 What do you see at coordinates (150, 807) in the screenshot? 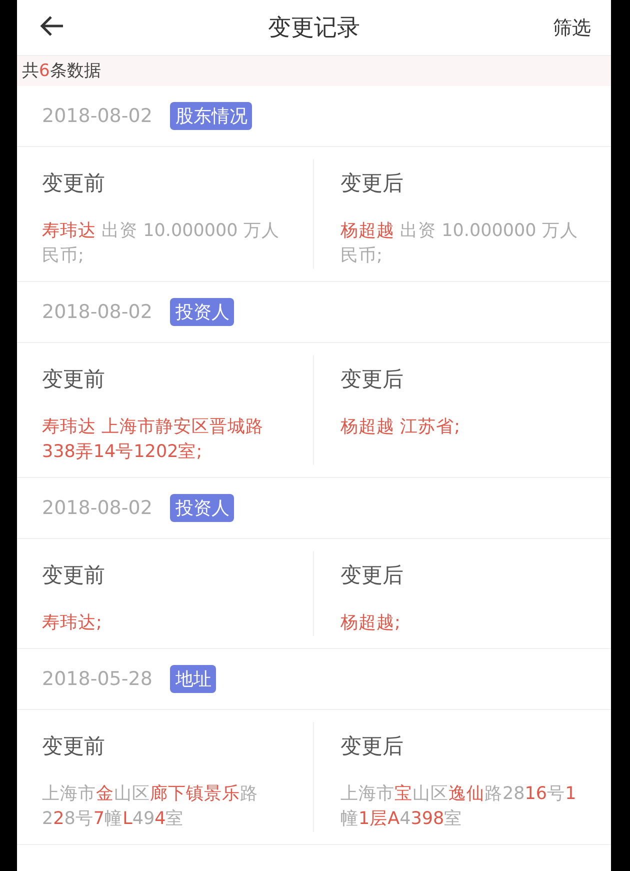
I see `before-value: 上海市金山区廊下镇景乐路228号7幢L494室` at bounding box center [150, 807].